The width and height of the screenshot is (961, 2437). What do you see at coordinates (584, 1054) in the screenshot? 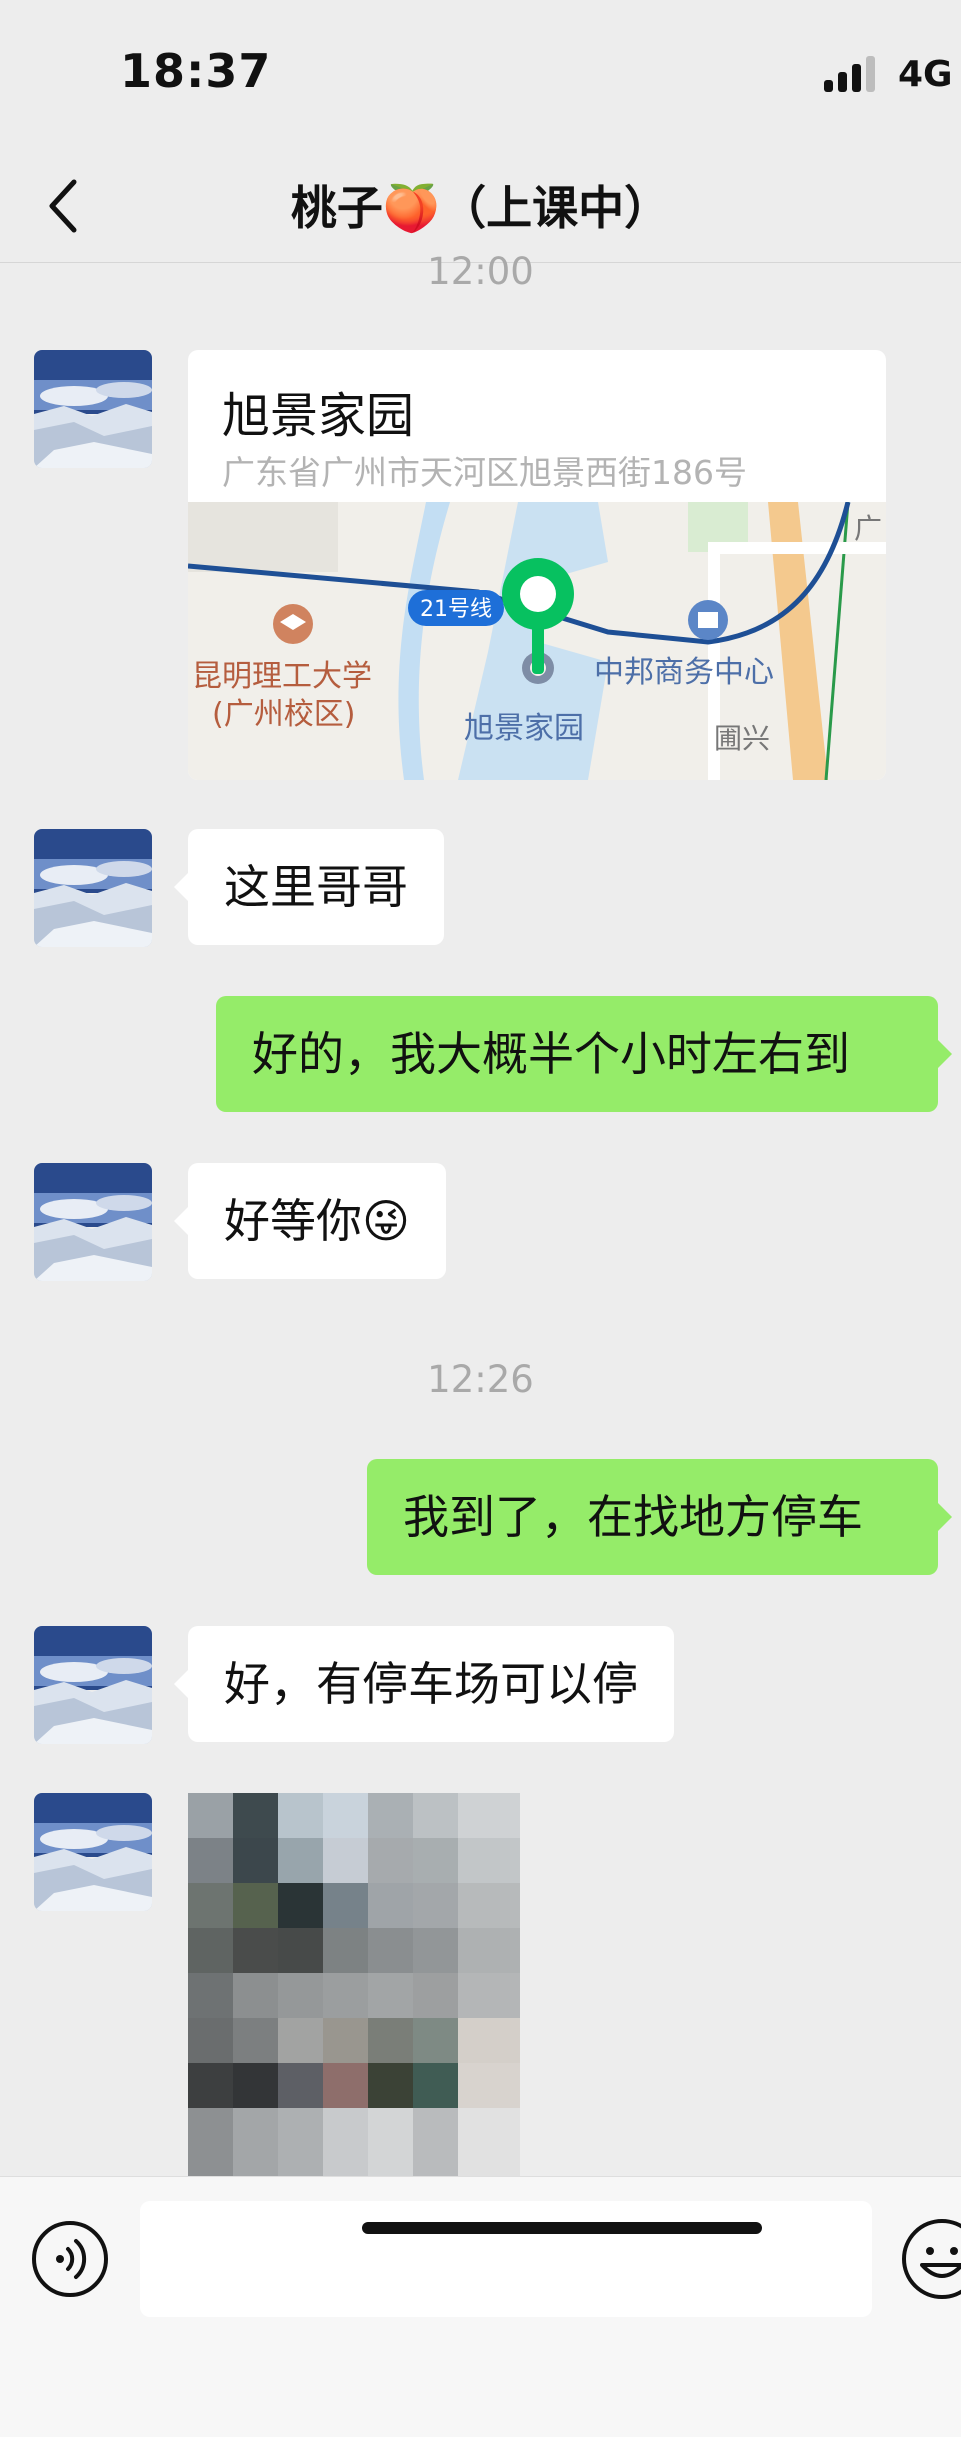
I see `message-bubble: 好的，我大概半个小时左右到` at bounding box center [584, 1054].